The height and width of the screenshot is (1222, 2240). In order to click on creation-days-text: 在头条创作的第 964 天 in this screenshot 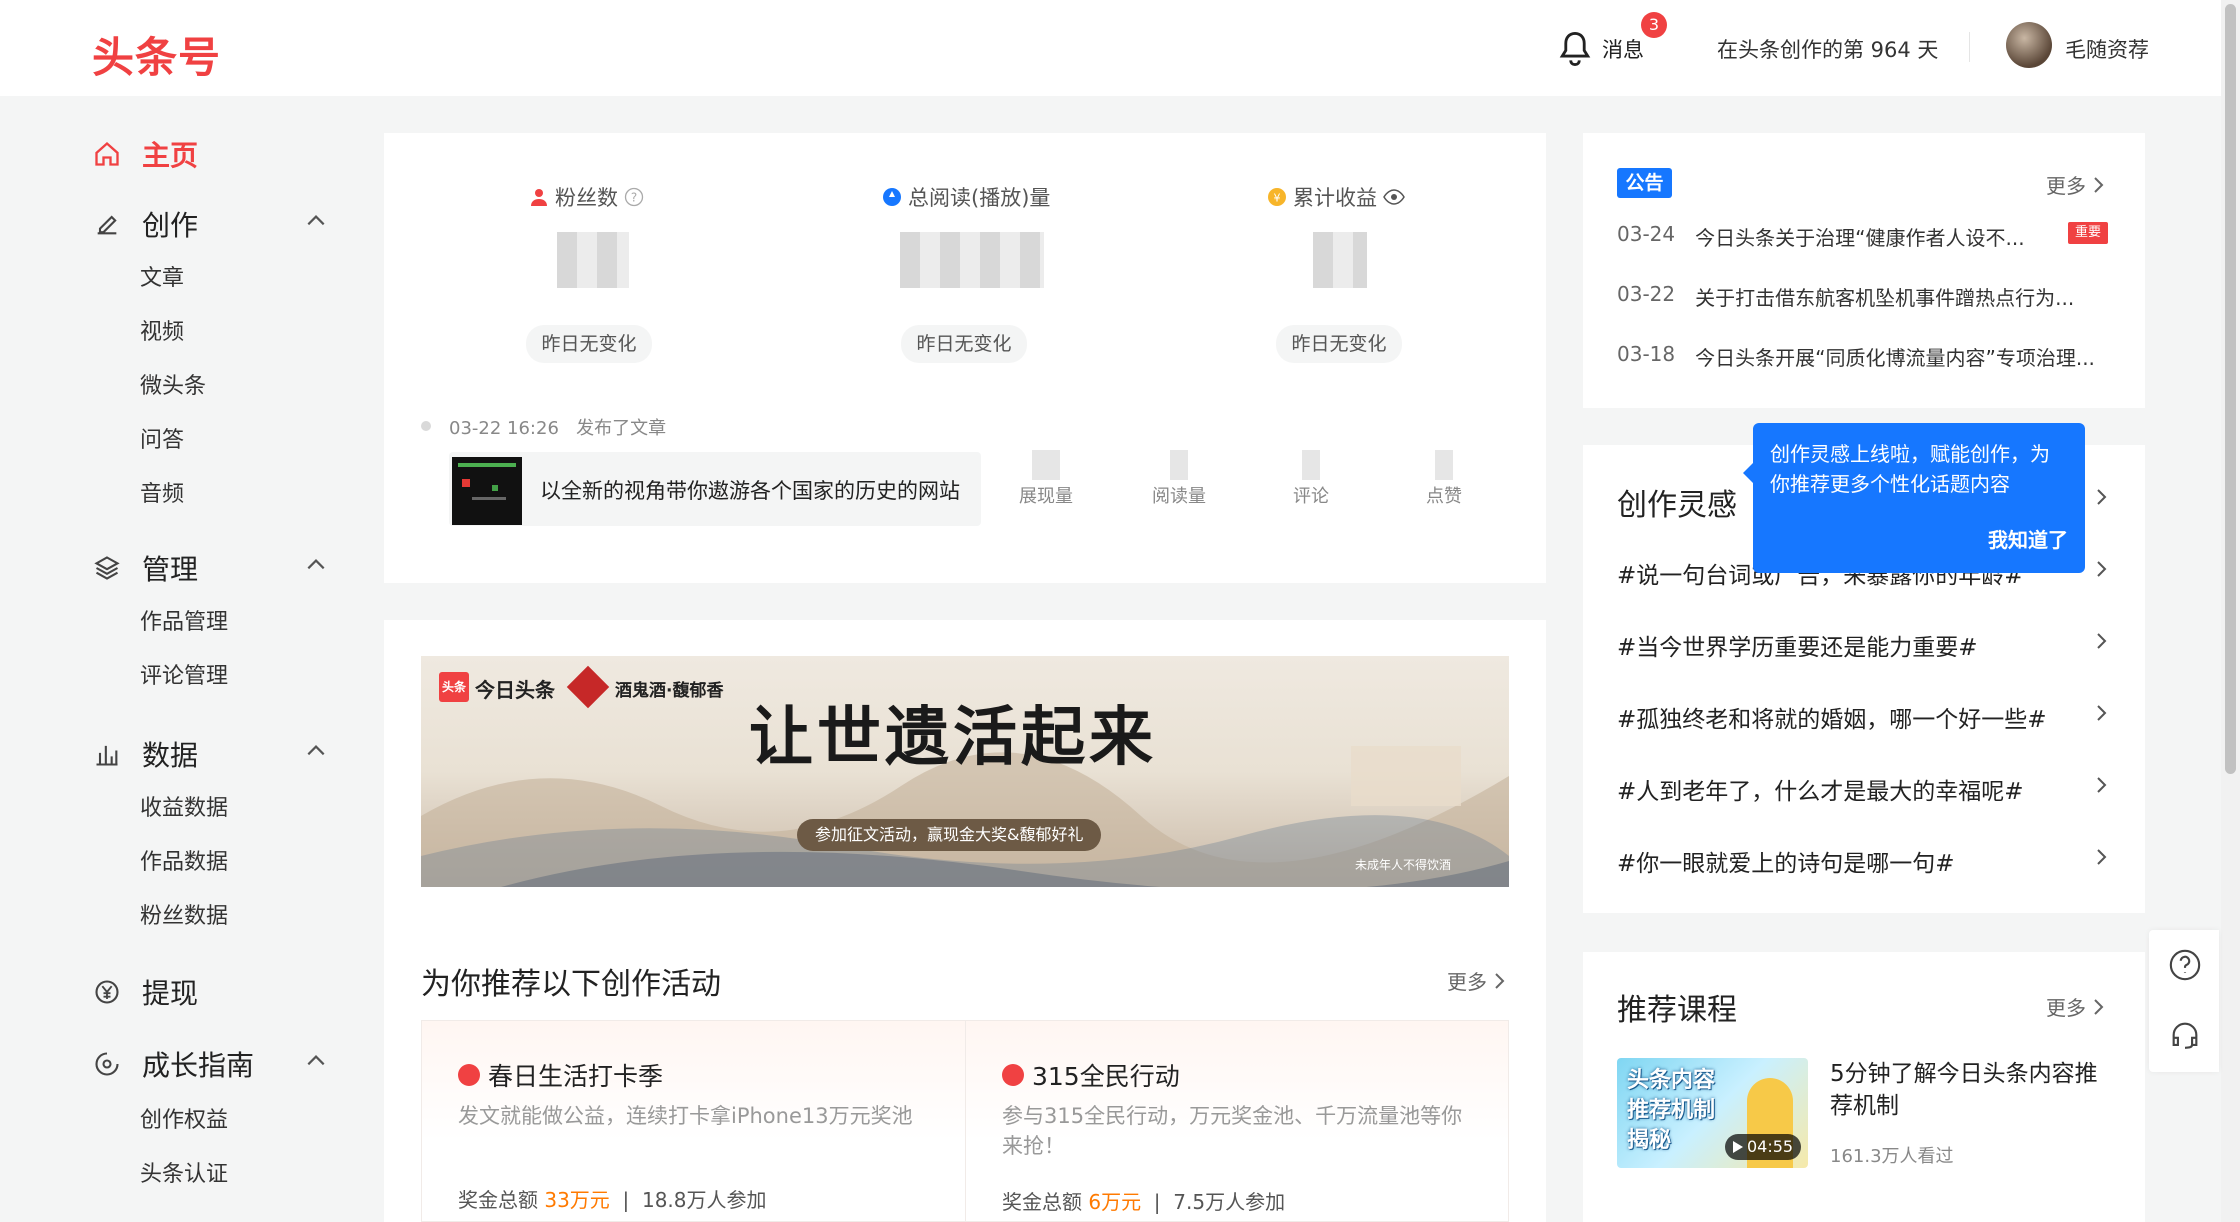, I will do `click(1828, 50)`.